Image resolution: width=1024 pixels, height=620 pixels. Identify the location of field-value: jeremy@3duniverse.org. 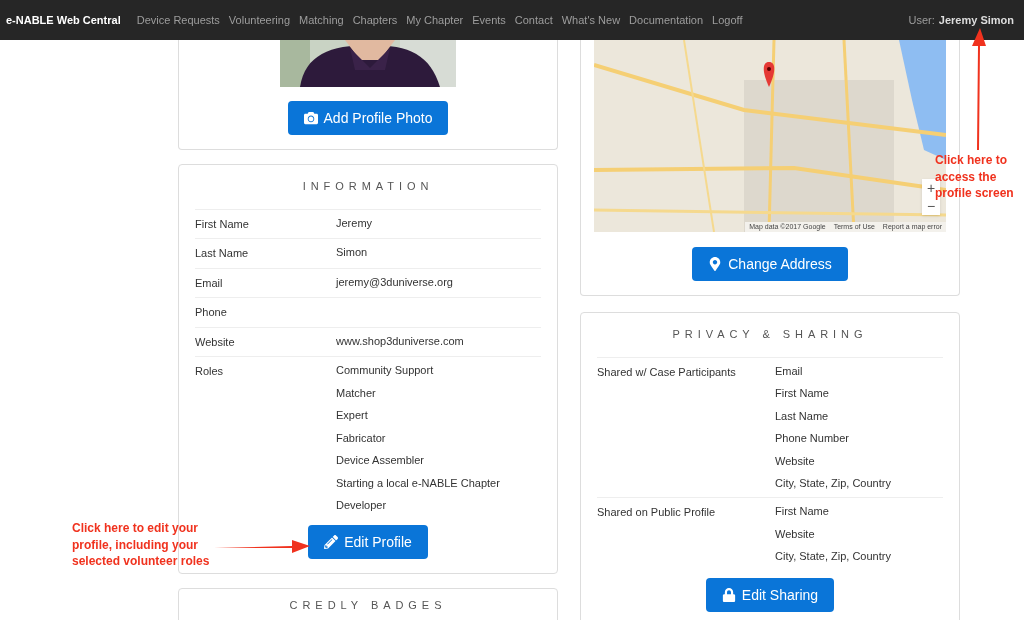
(394, 282).